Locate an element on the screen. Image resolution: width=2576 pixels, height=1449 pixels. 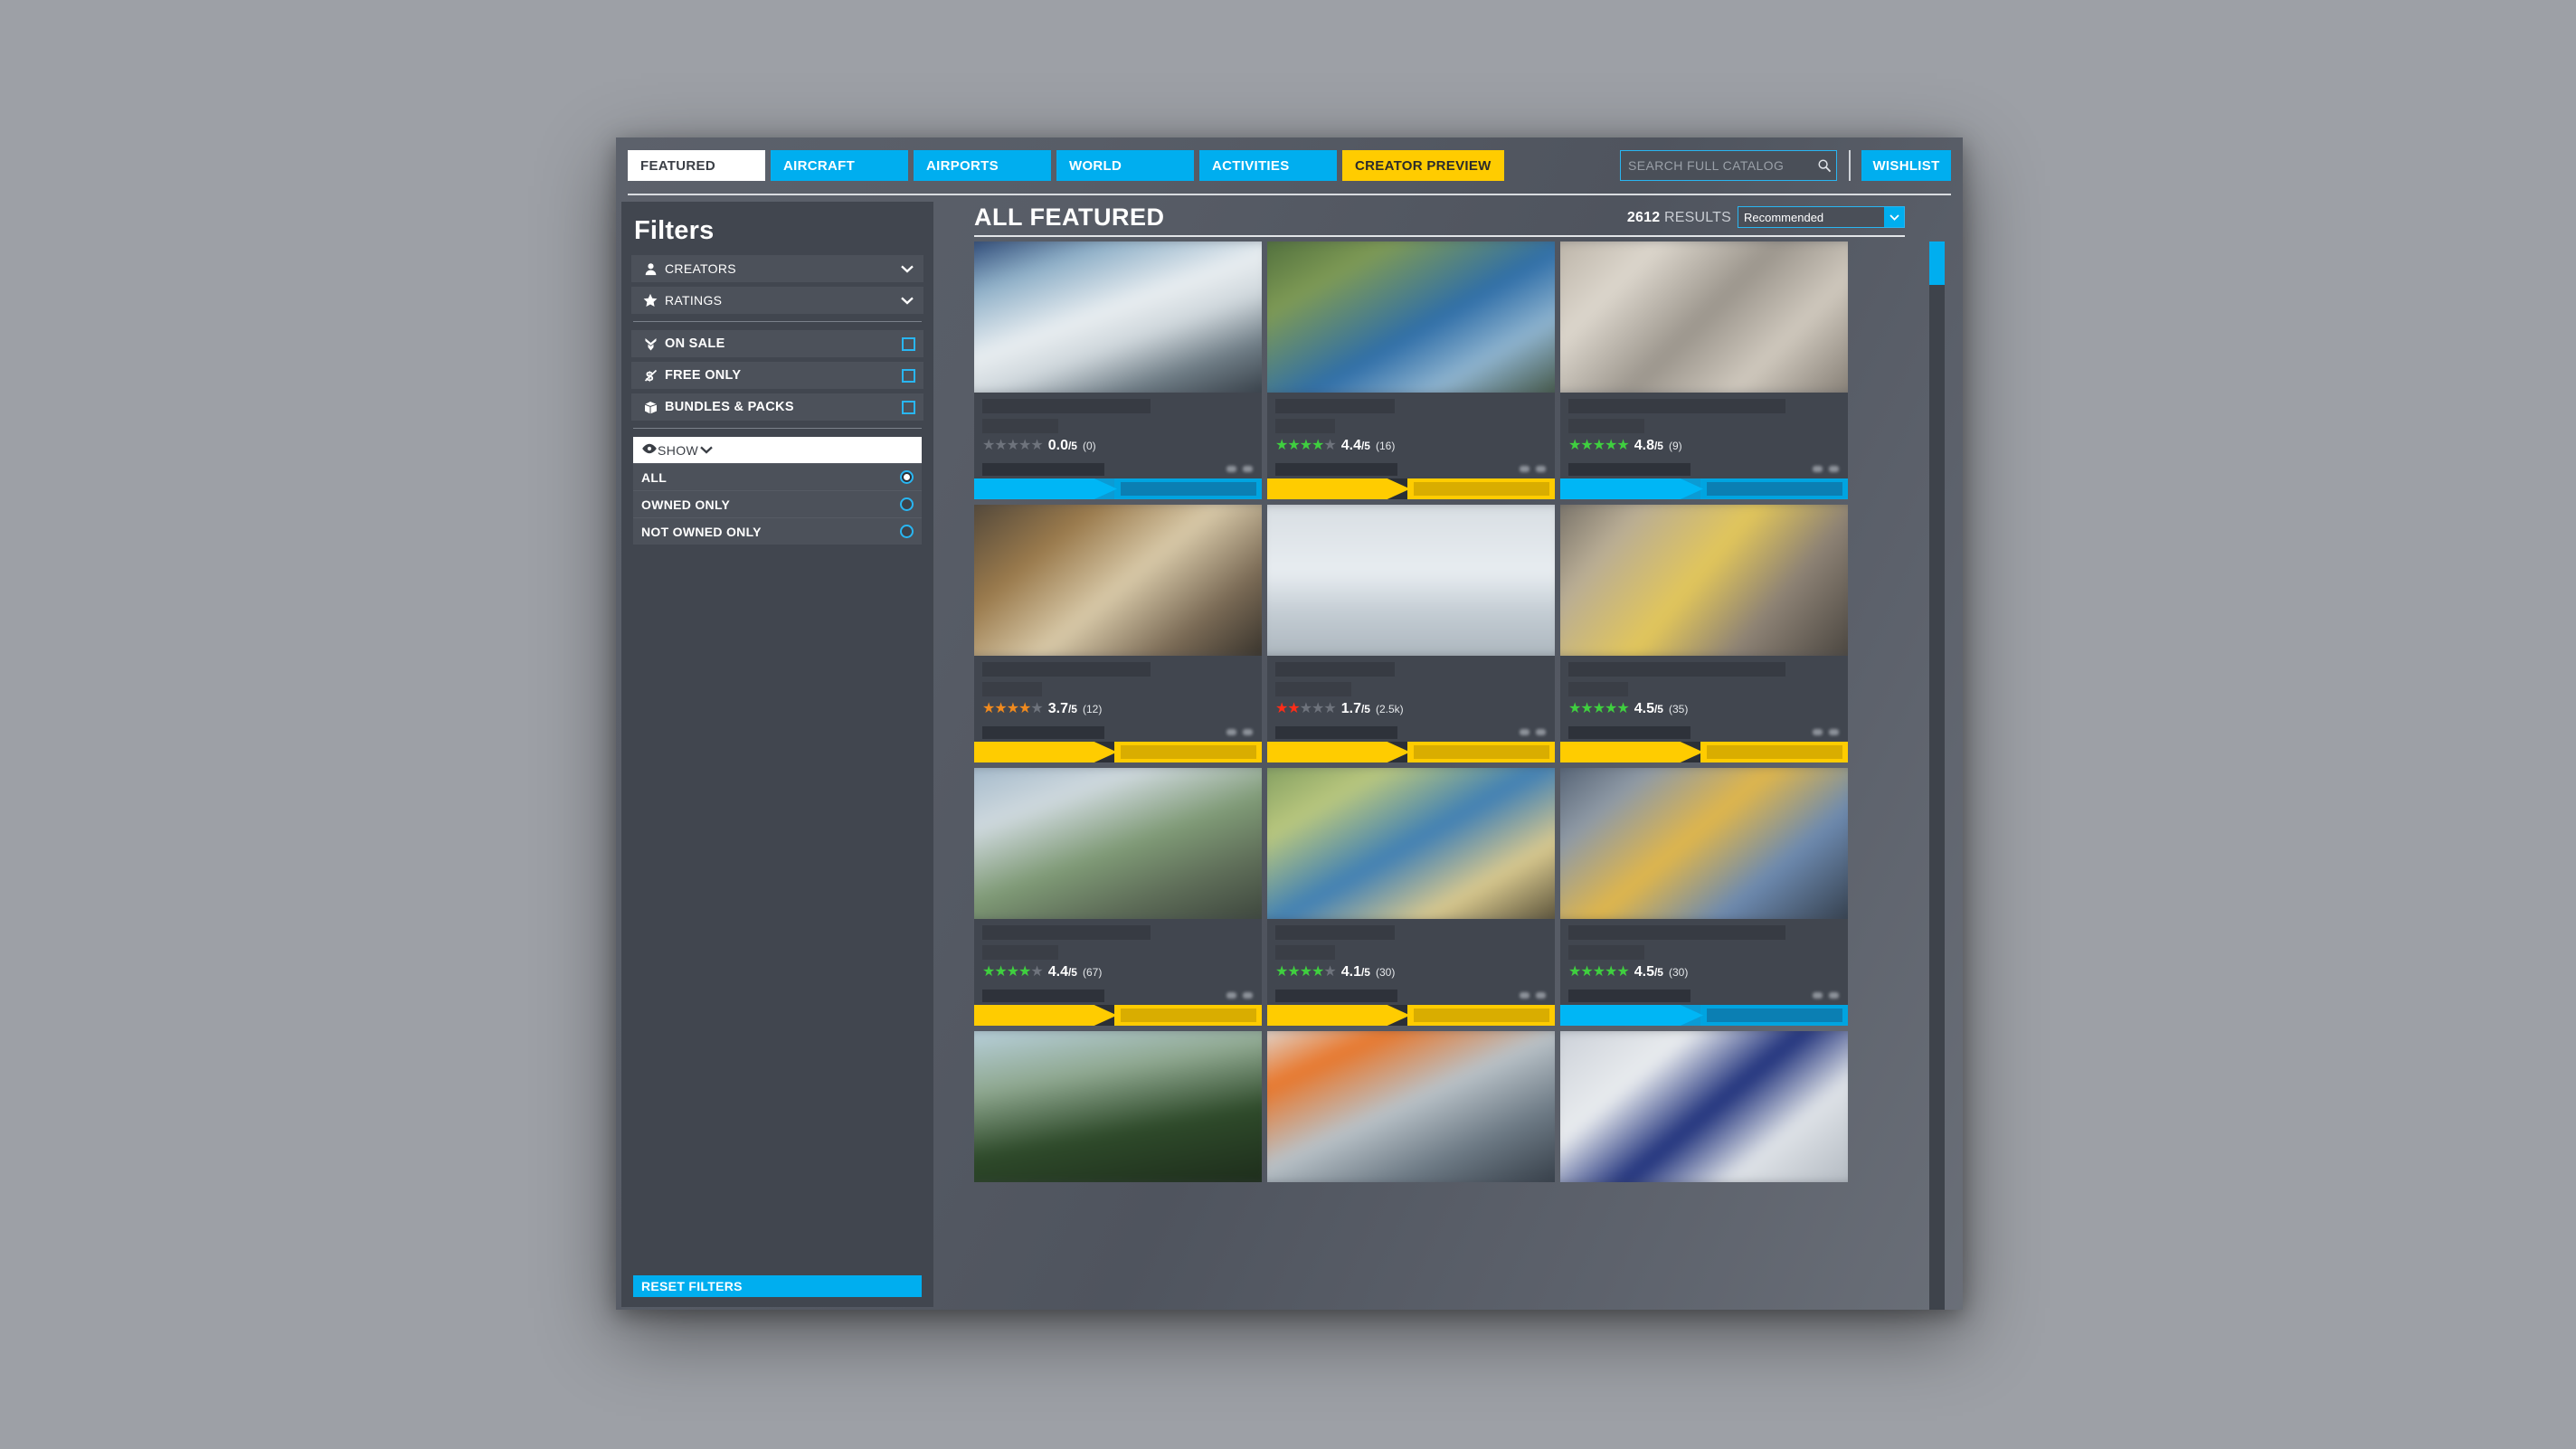
product-card: ★★★★★ 4.1/5 (30) is located at coordinates (1411, 897).